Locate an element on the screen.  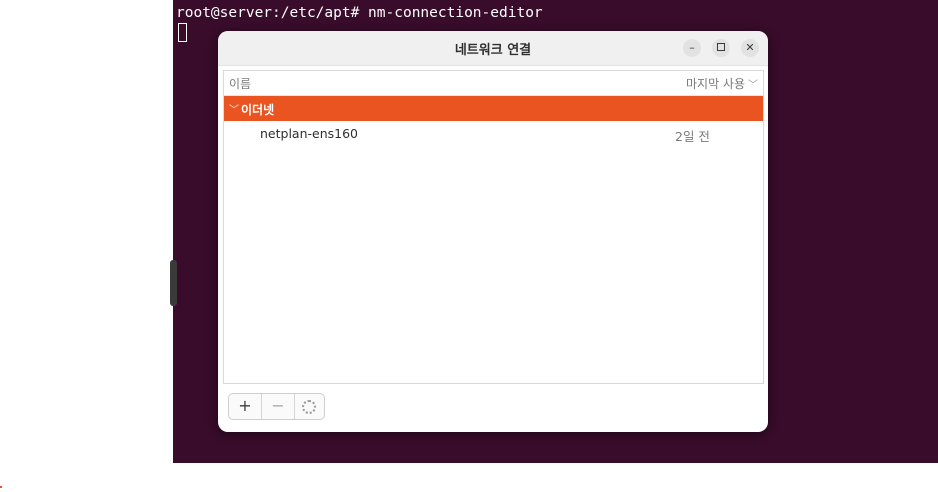
maximize-icon is located at coordinates (721, 47).